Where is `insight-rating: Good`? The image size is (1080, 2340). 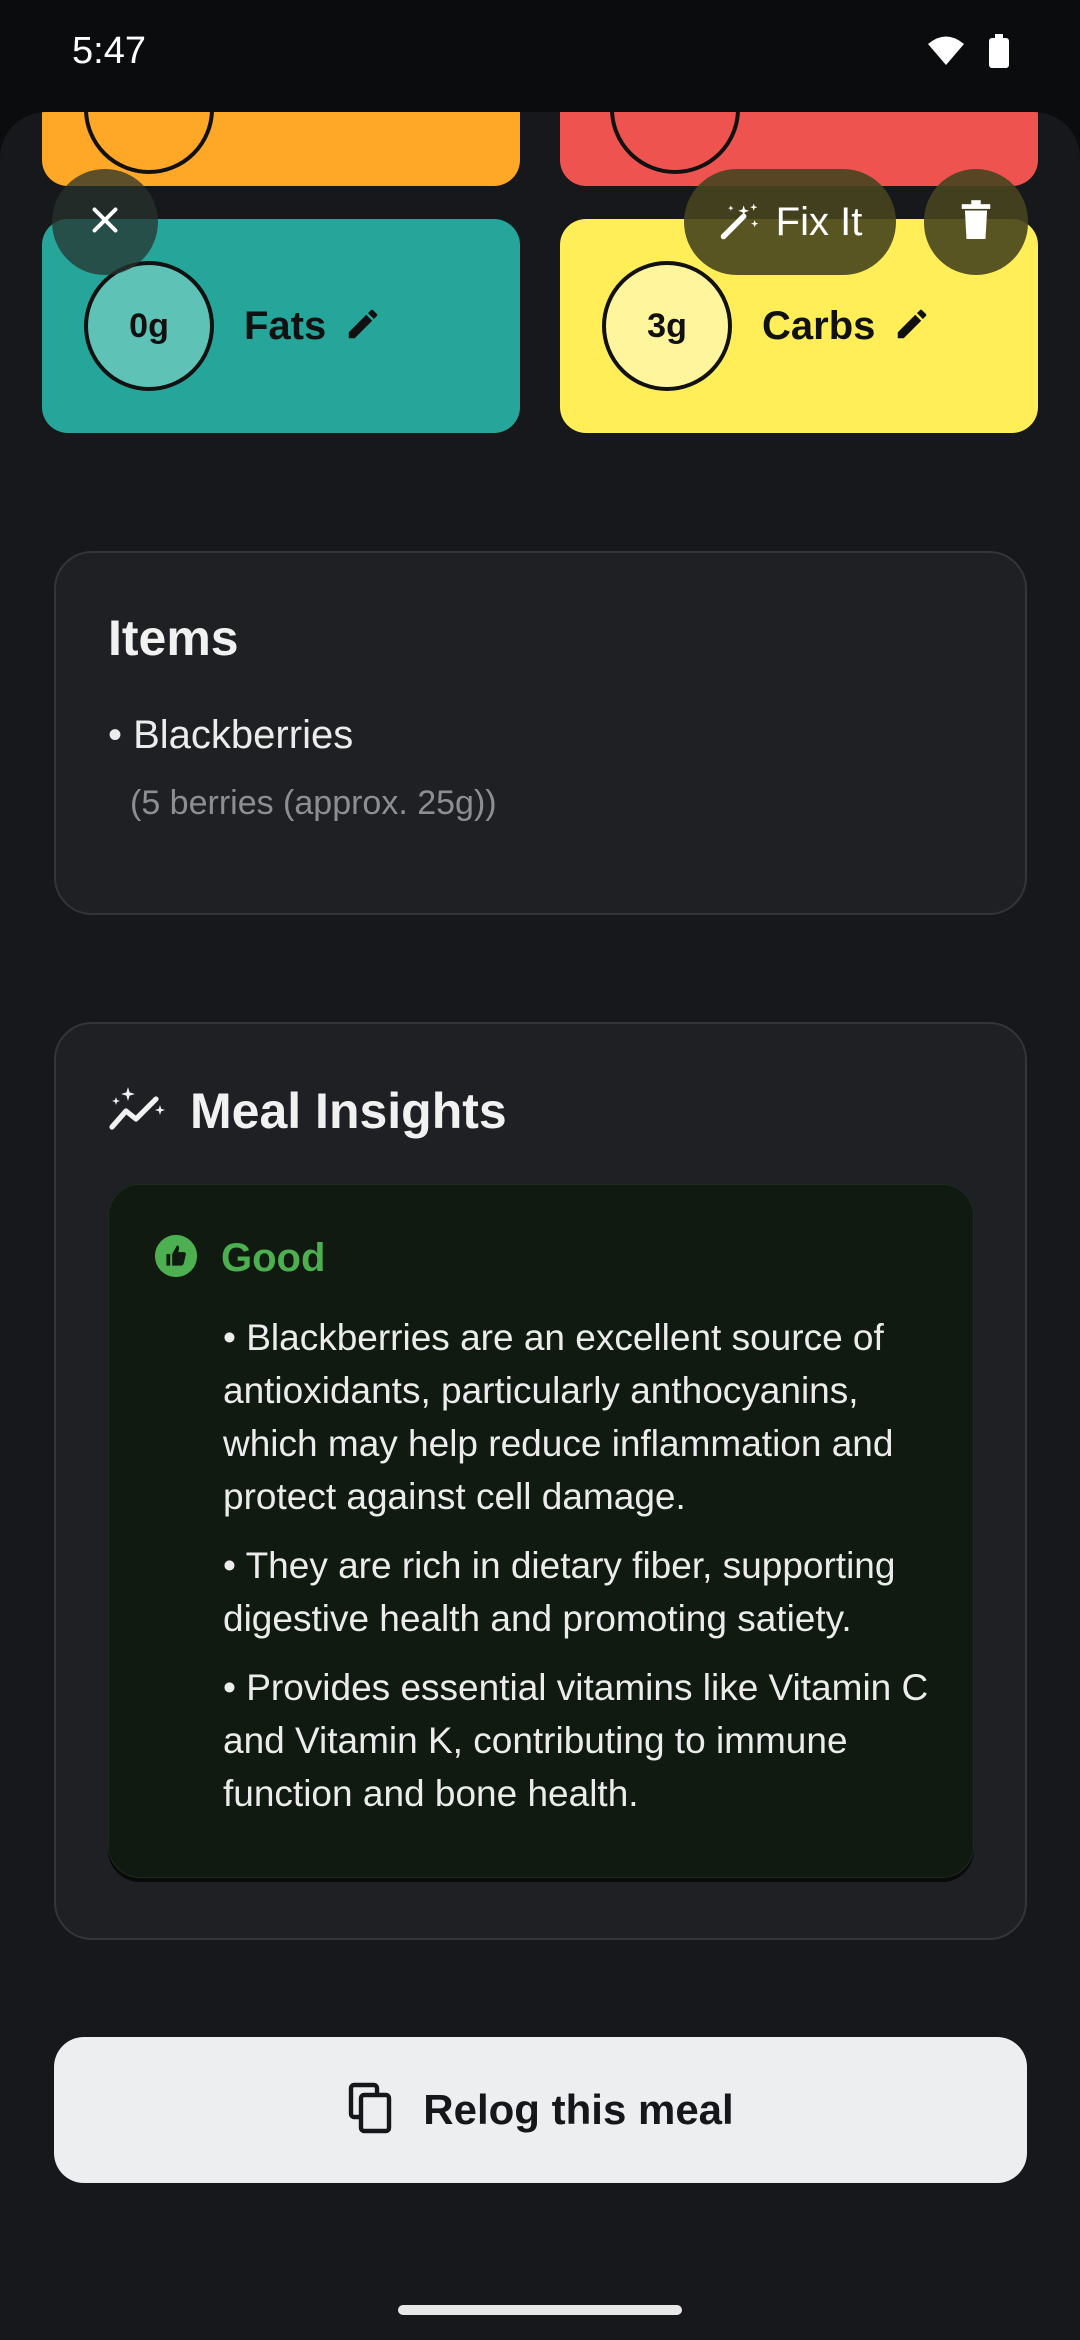 insight-rating: Good is located at coordinates (273, 1258).